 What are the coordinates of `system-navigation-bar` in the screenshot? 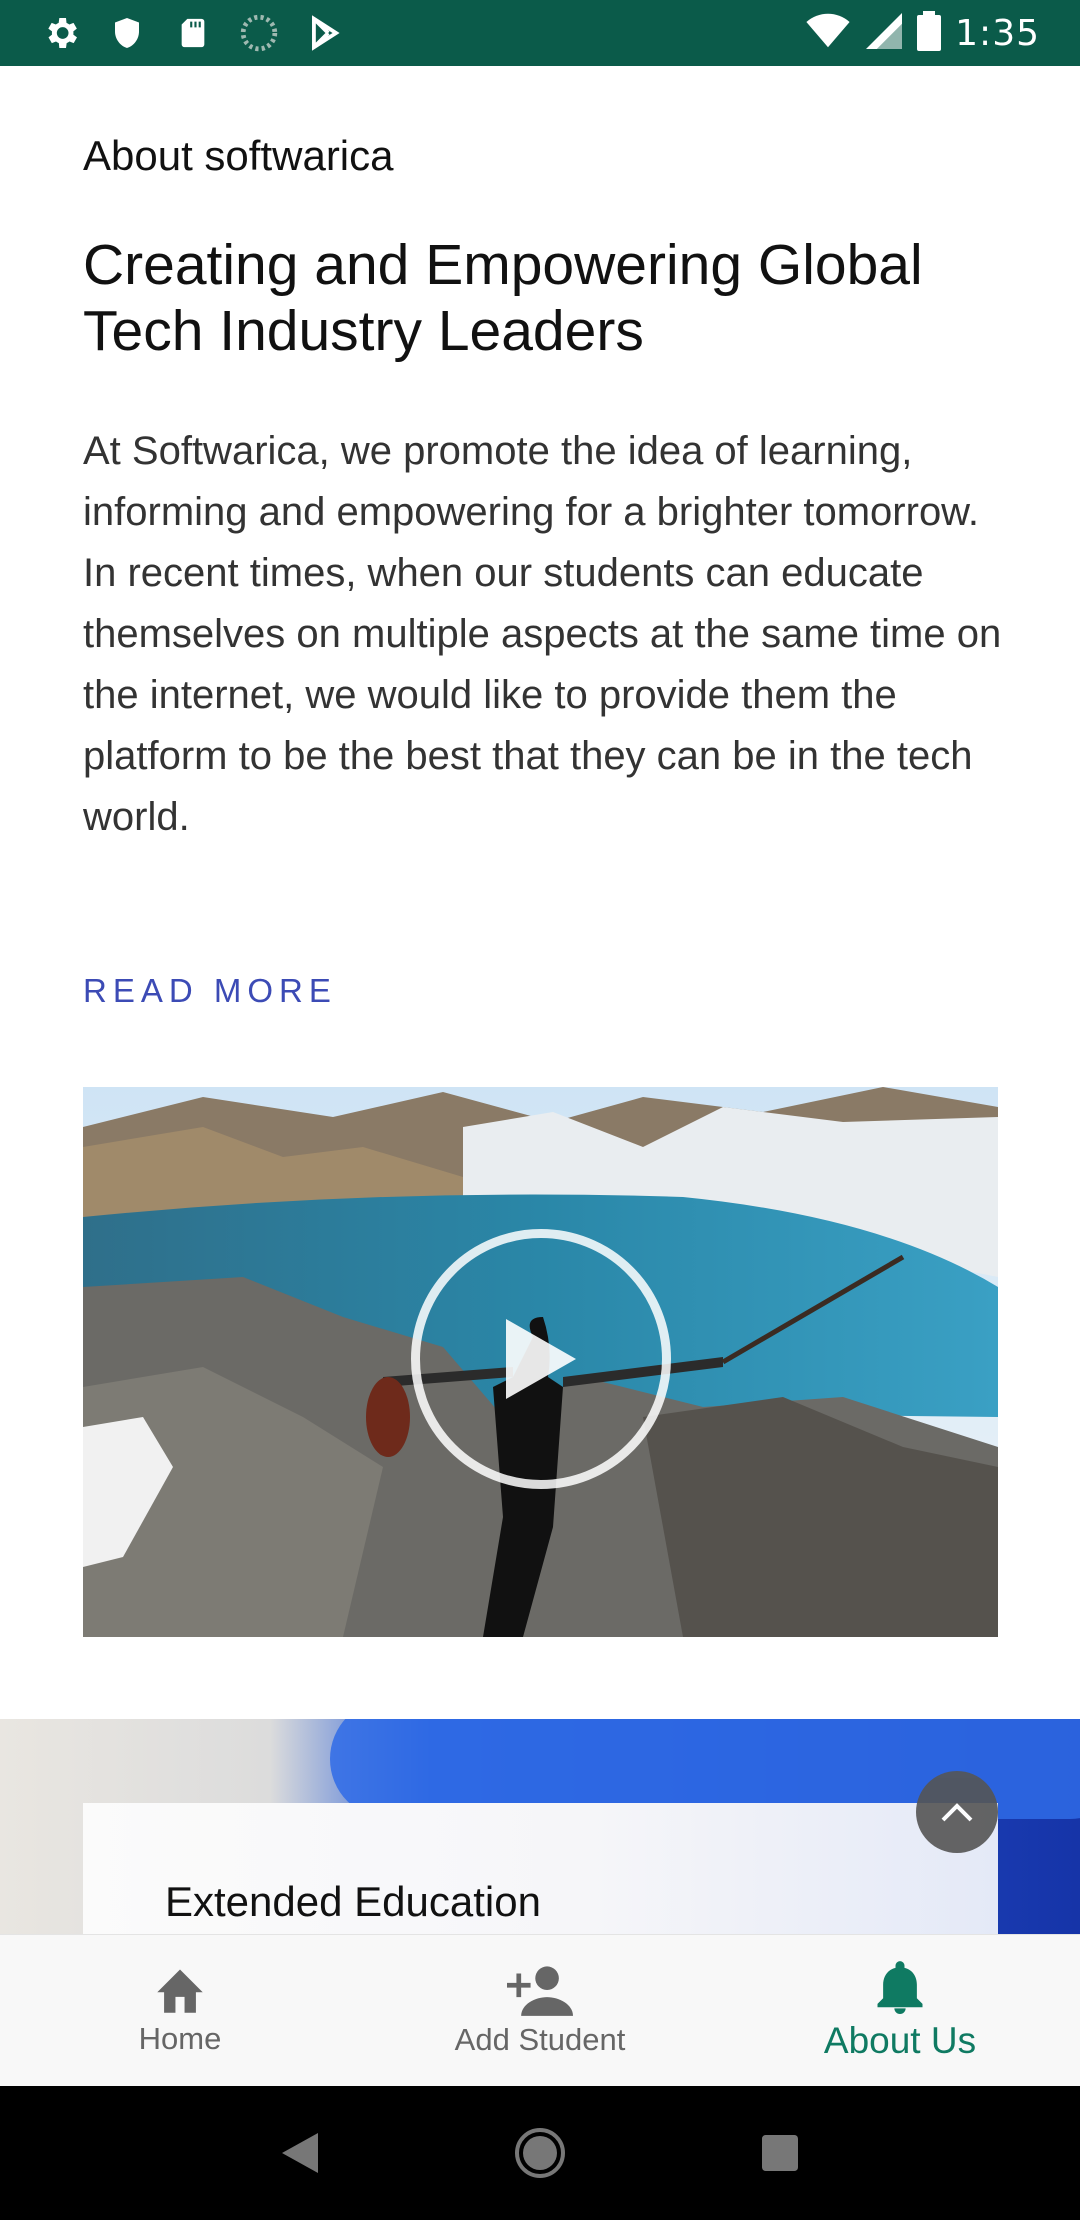 It's located at (540, 2153).